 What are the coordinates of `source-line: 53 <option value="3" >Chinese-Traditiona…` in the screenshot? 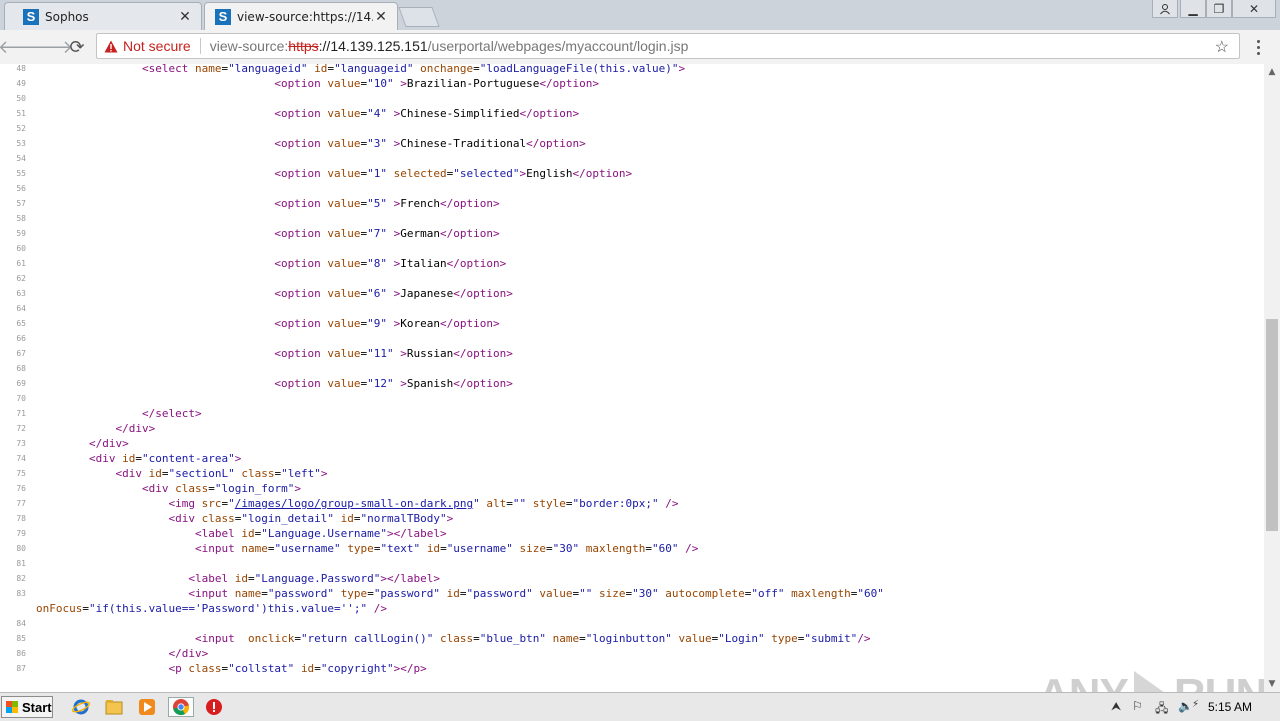 It's located at (632, 143).